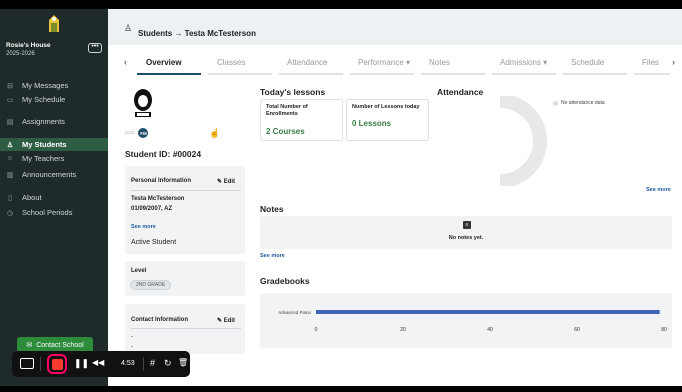 The image size is (682, 392). I want to click on contact-school-label: Contact School, so click(60, 345).